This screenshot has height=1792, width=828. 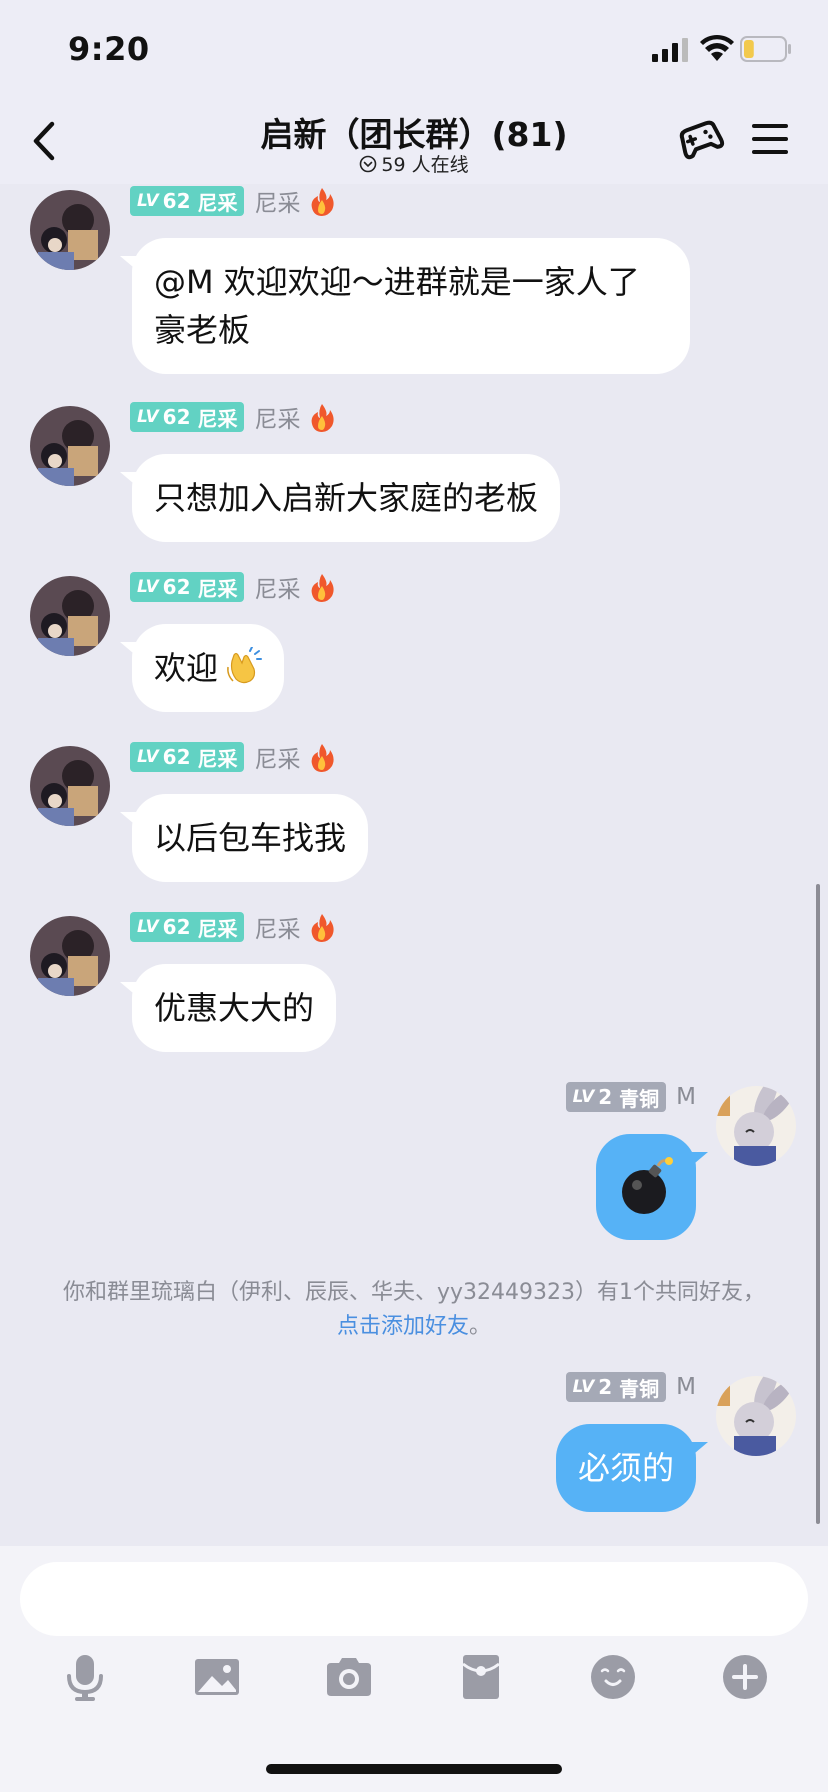 What do you see at coordinates (414, 142) in the screenshot?
I see `chat-header: 启新（团长群）(81) 59 人在线` at bounding box center [414, 142].